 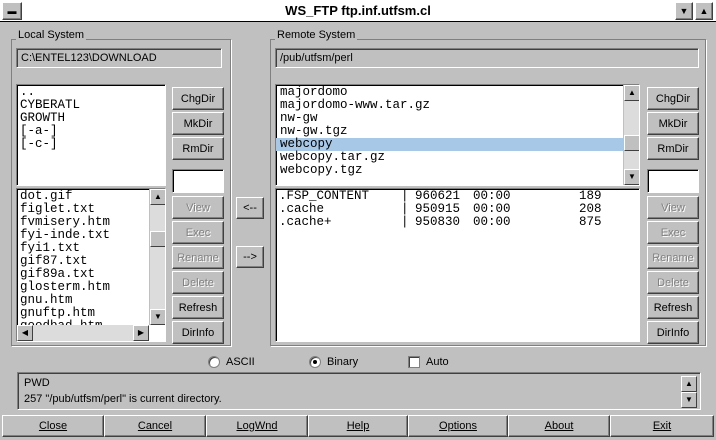 I want to click on file-sep: |, so click(x=405, y=222).